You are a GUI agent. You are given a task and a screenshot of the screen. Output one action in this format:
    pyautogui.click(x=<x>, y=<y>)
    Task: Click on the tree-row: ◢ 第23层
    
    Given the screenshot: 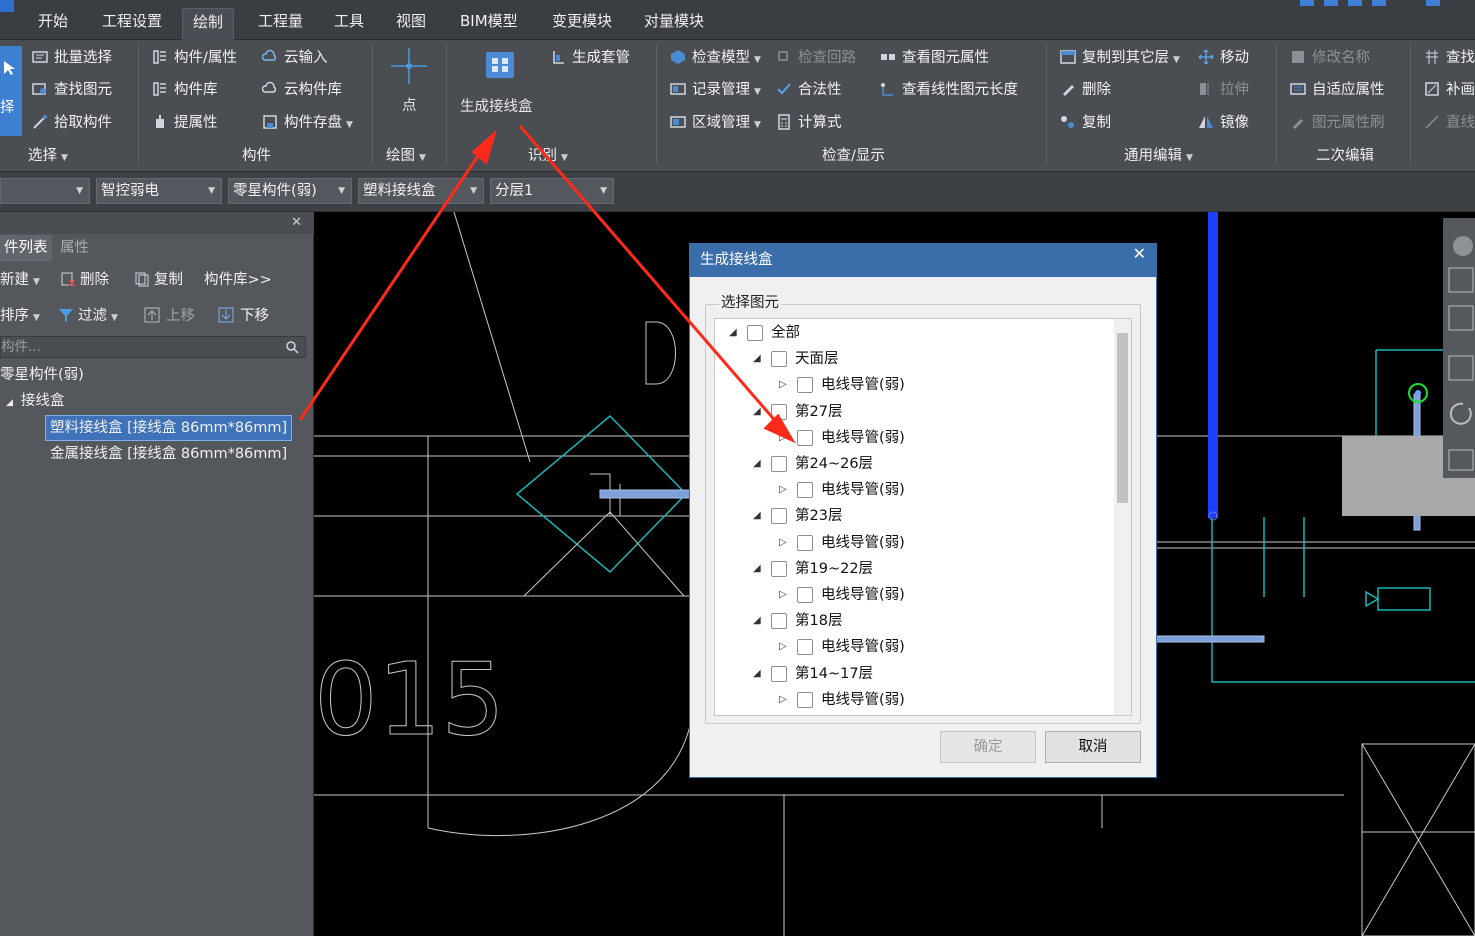 What is the action you would take?
    pyautogui.click(x=915, y=516)
    